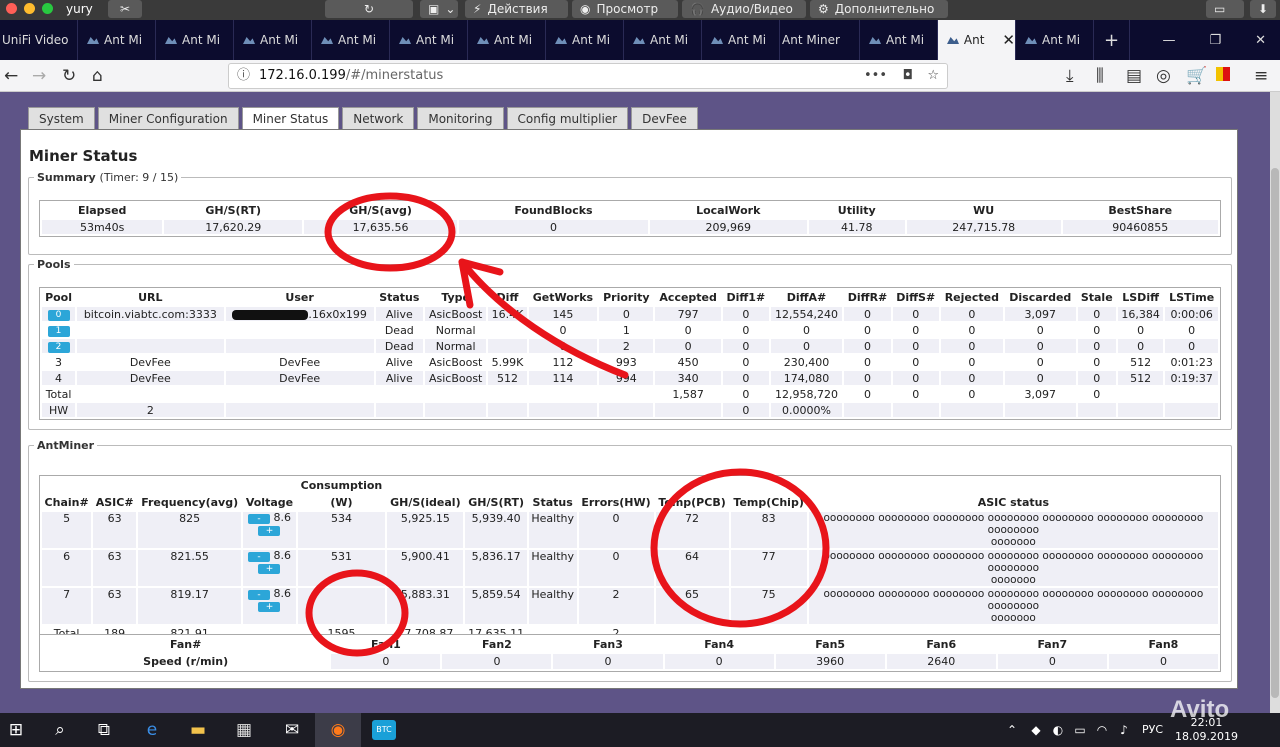 Image resolution: width=1280 pixels, height=747 pixels. What do you see at coordinates (290, 119) in the screenshot?
I see `tab-miner-status: Miner Status` at bounding box center [290, 119].